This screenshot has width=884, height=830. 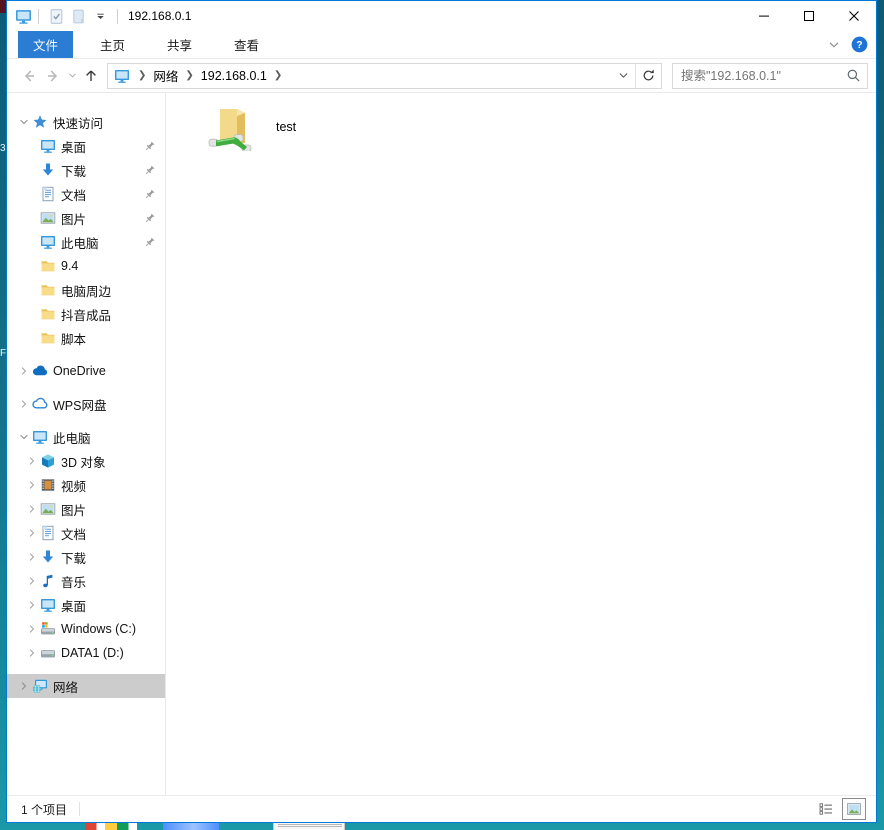 I want to click on address-bar: ❯ 网络 ❯ 192.168.0.1 ❯, so click(x=384, y=75).